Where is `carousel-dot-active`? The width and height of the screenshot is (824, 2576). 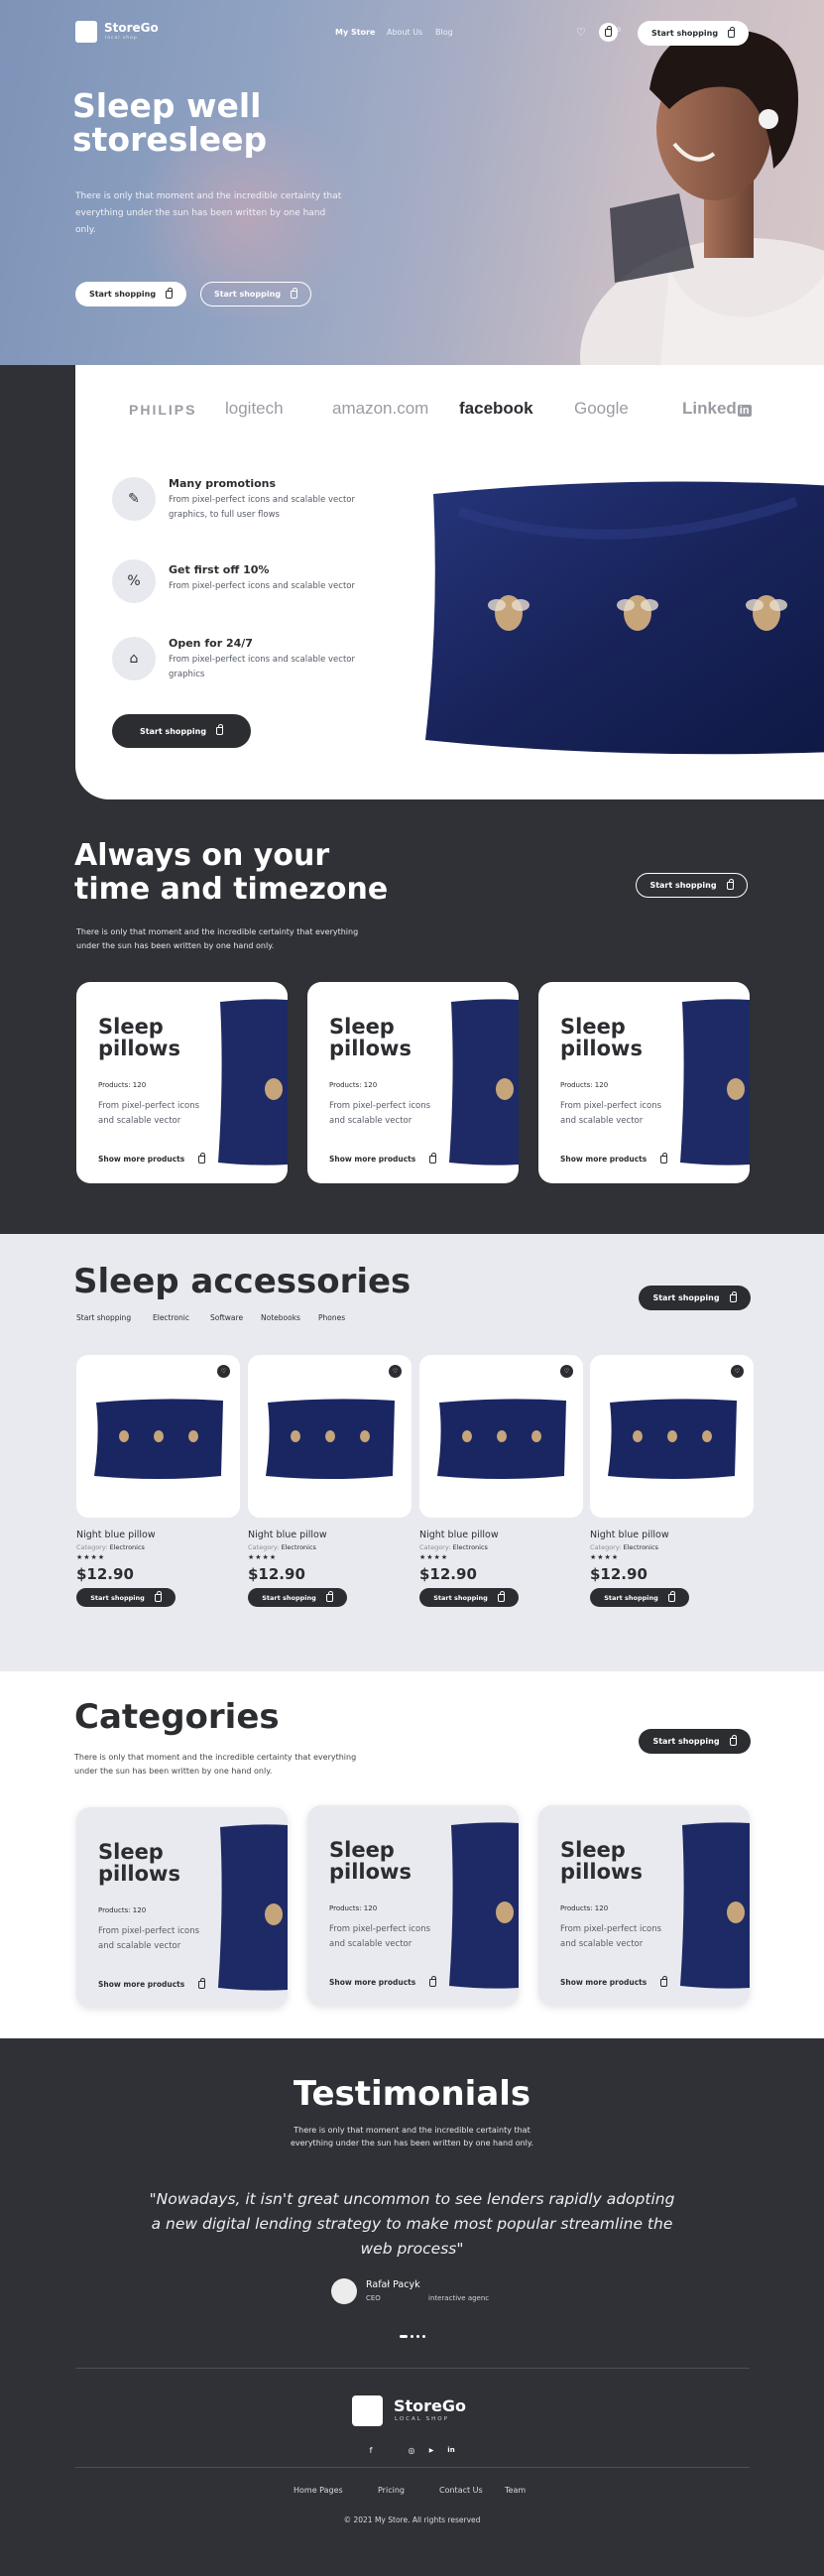
carousel-dot-active is located at coordinates (404, 2336).